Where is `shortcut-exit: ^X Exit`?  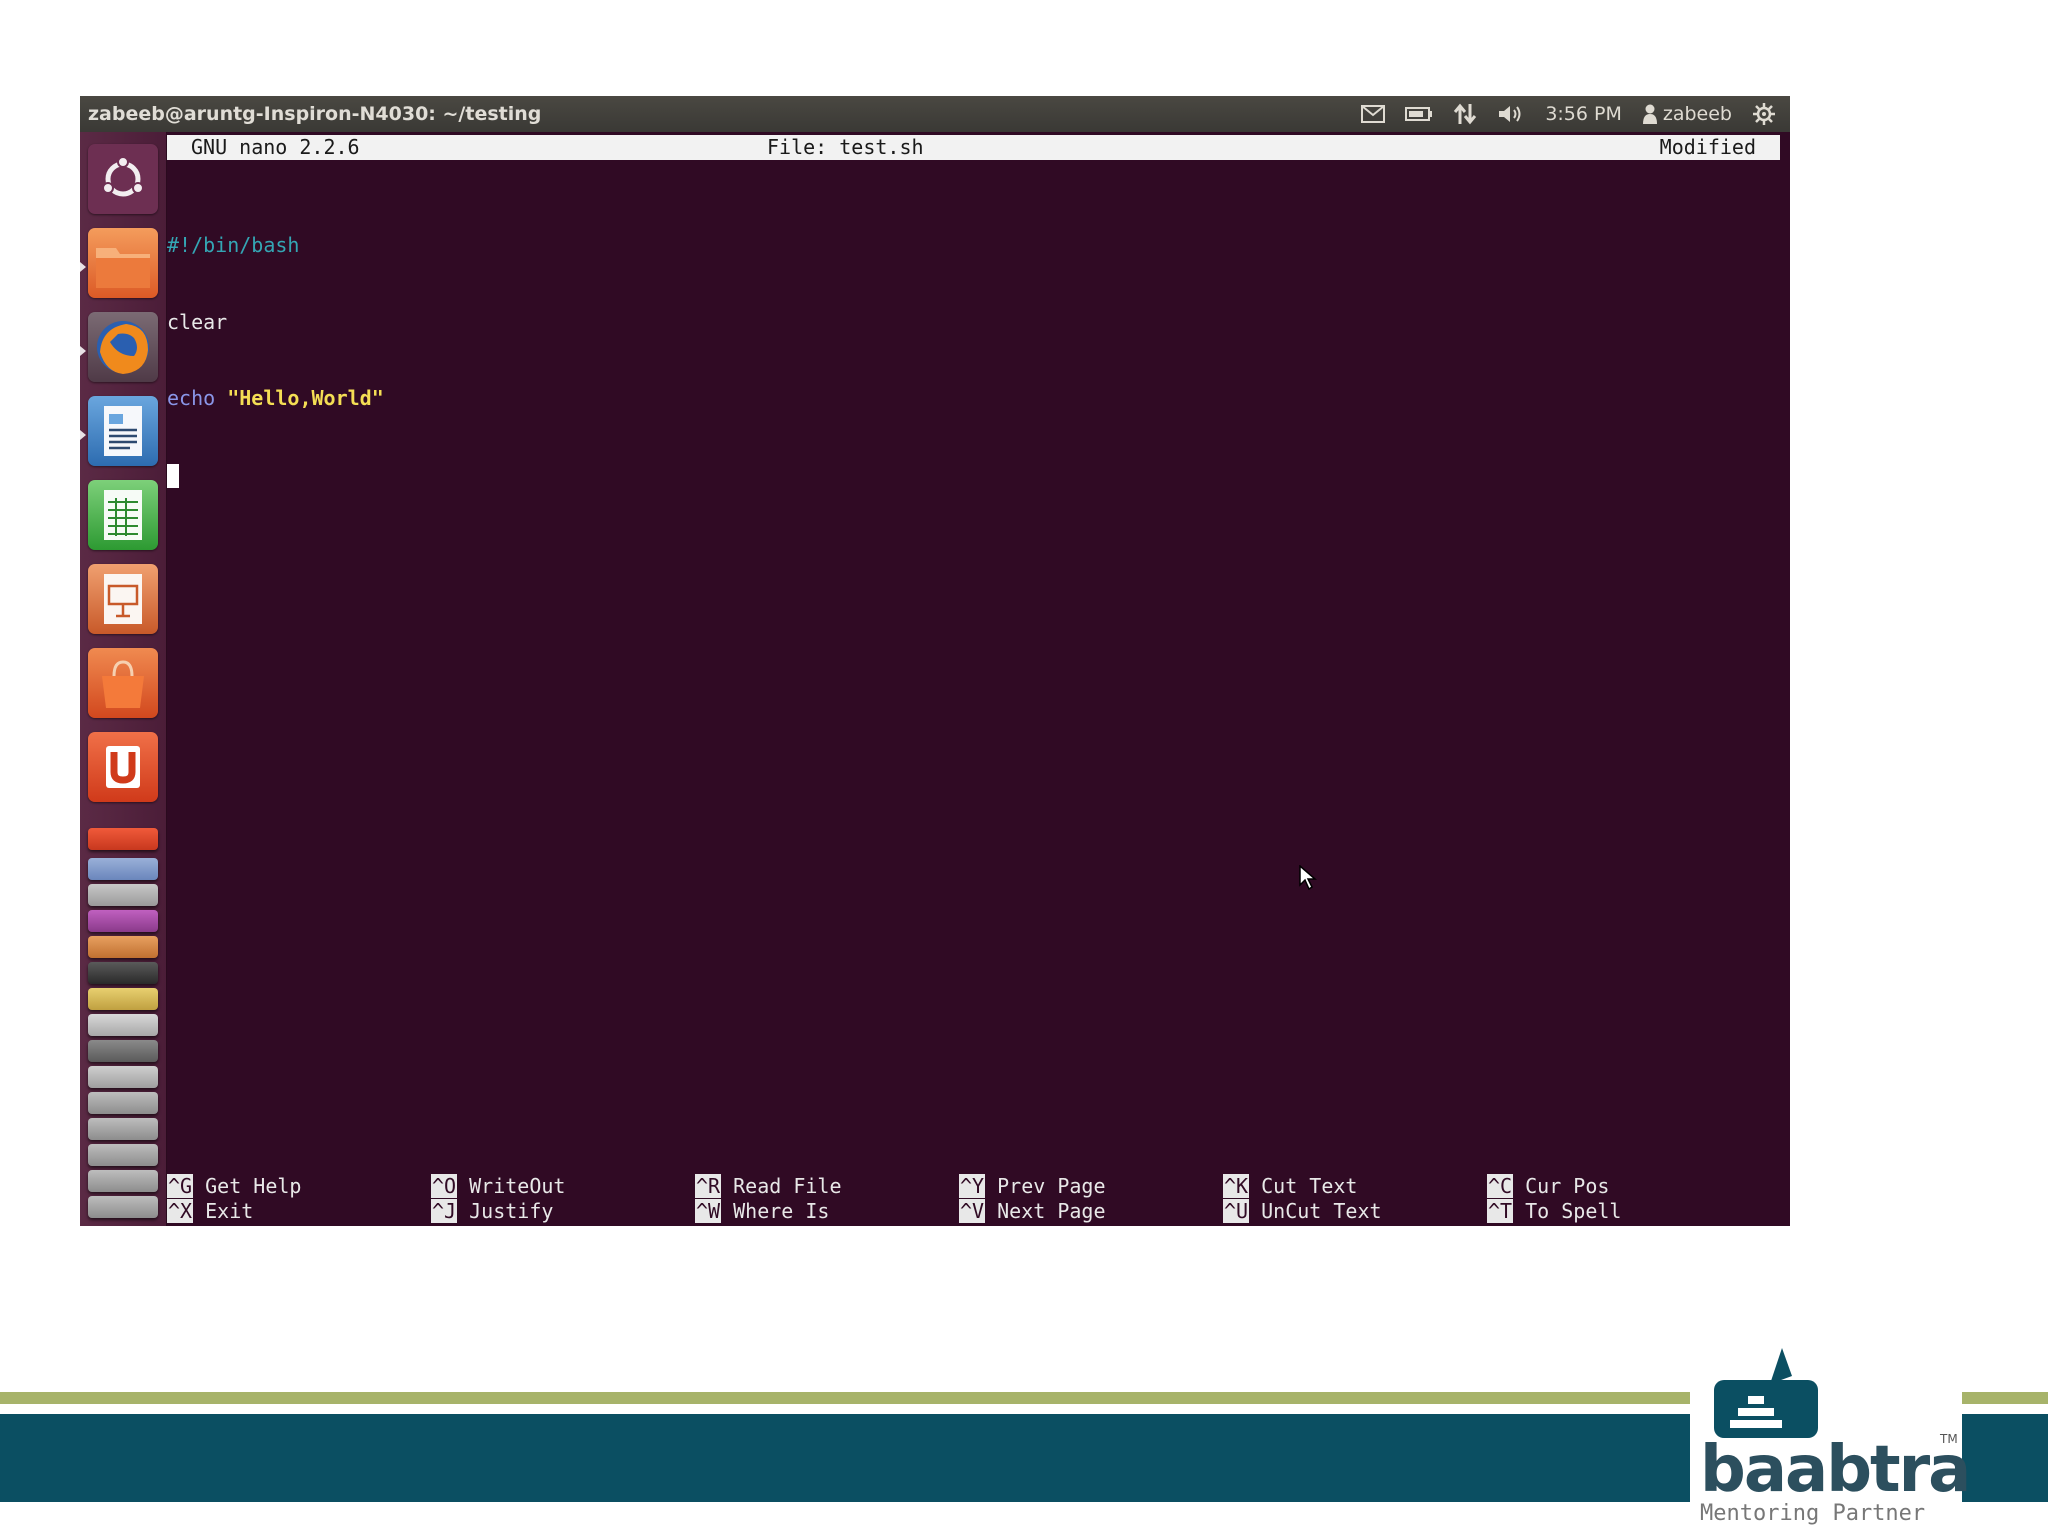
shortcut-exit: ^X Exit is located at coordinates (210, 1211).